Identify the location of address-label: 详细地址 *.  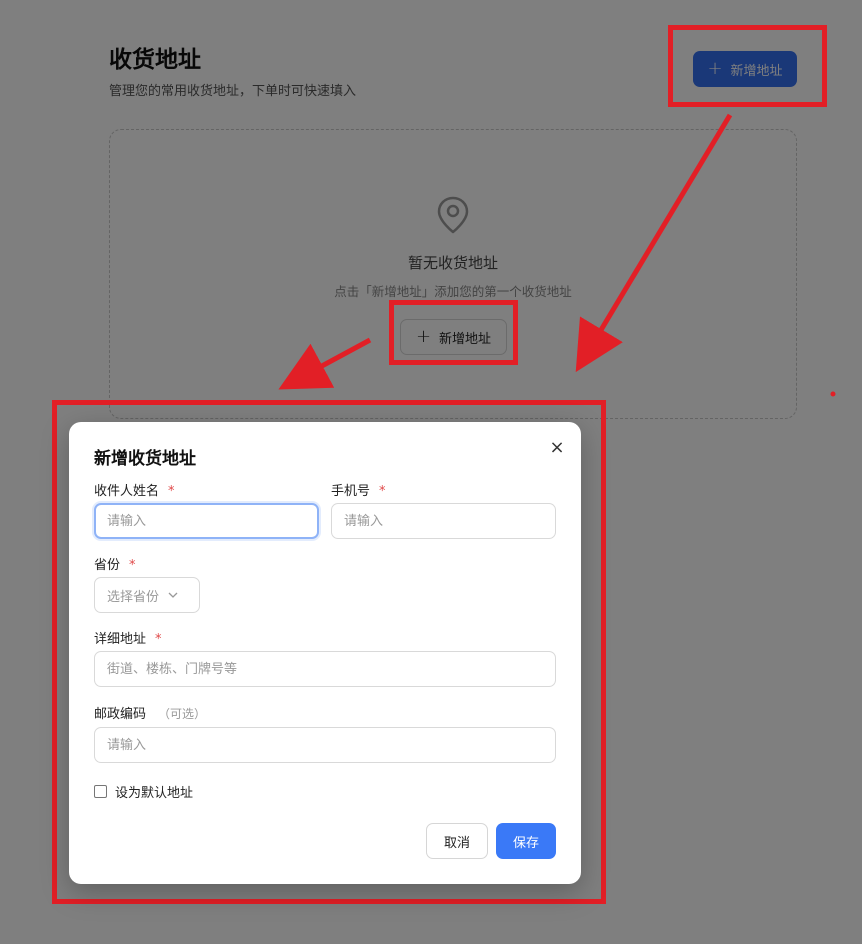
(128, 637).